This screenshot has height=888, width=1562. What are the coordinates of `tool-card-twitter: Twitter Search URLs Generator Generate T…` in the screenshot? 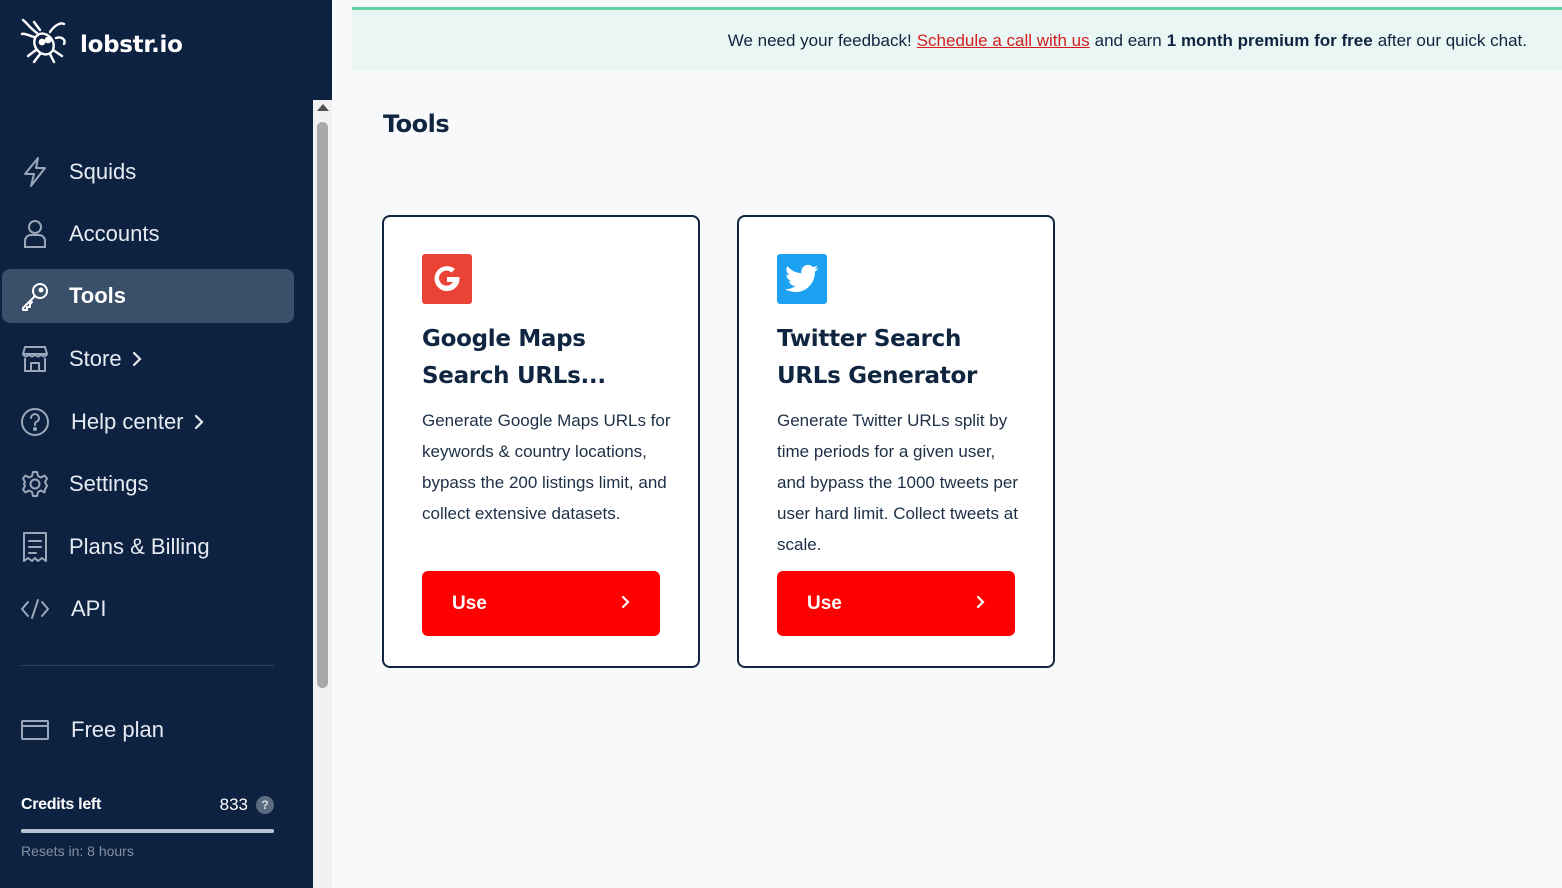 It's located at (896, 441).